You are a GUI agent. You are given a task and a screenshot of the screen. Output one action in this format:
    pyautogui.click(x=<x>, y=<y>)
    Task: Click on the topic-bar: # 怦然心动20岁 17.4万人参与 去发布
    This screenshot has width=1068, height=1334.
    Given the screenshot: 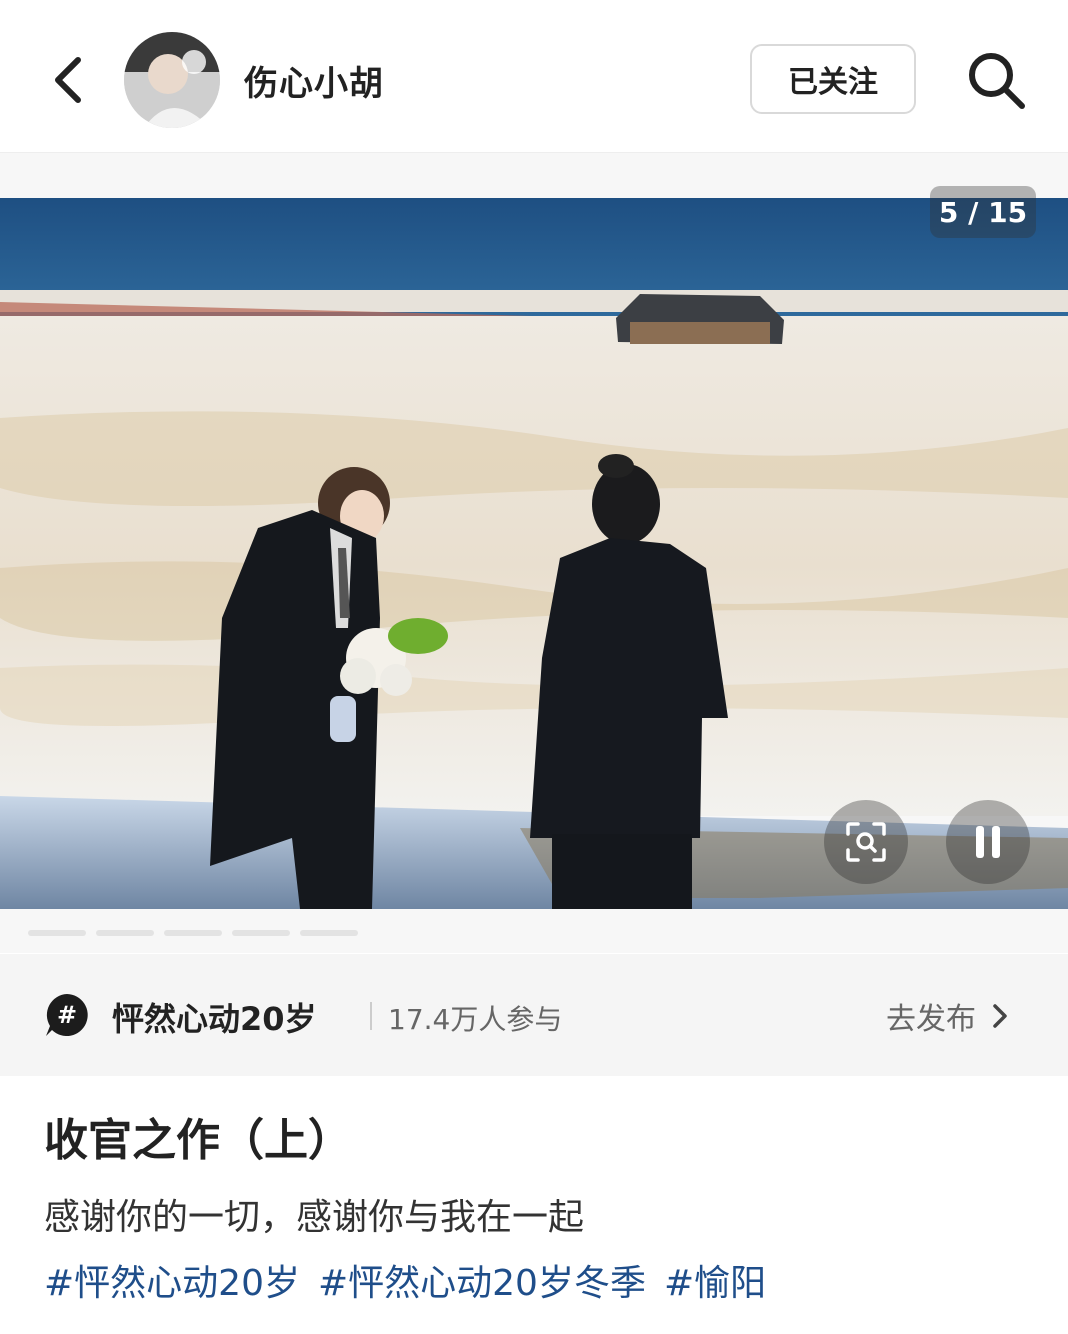 What is the action you would take?
    pyautogui.click(x=534, y=1015)
    